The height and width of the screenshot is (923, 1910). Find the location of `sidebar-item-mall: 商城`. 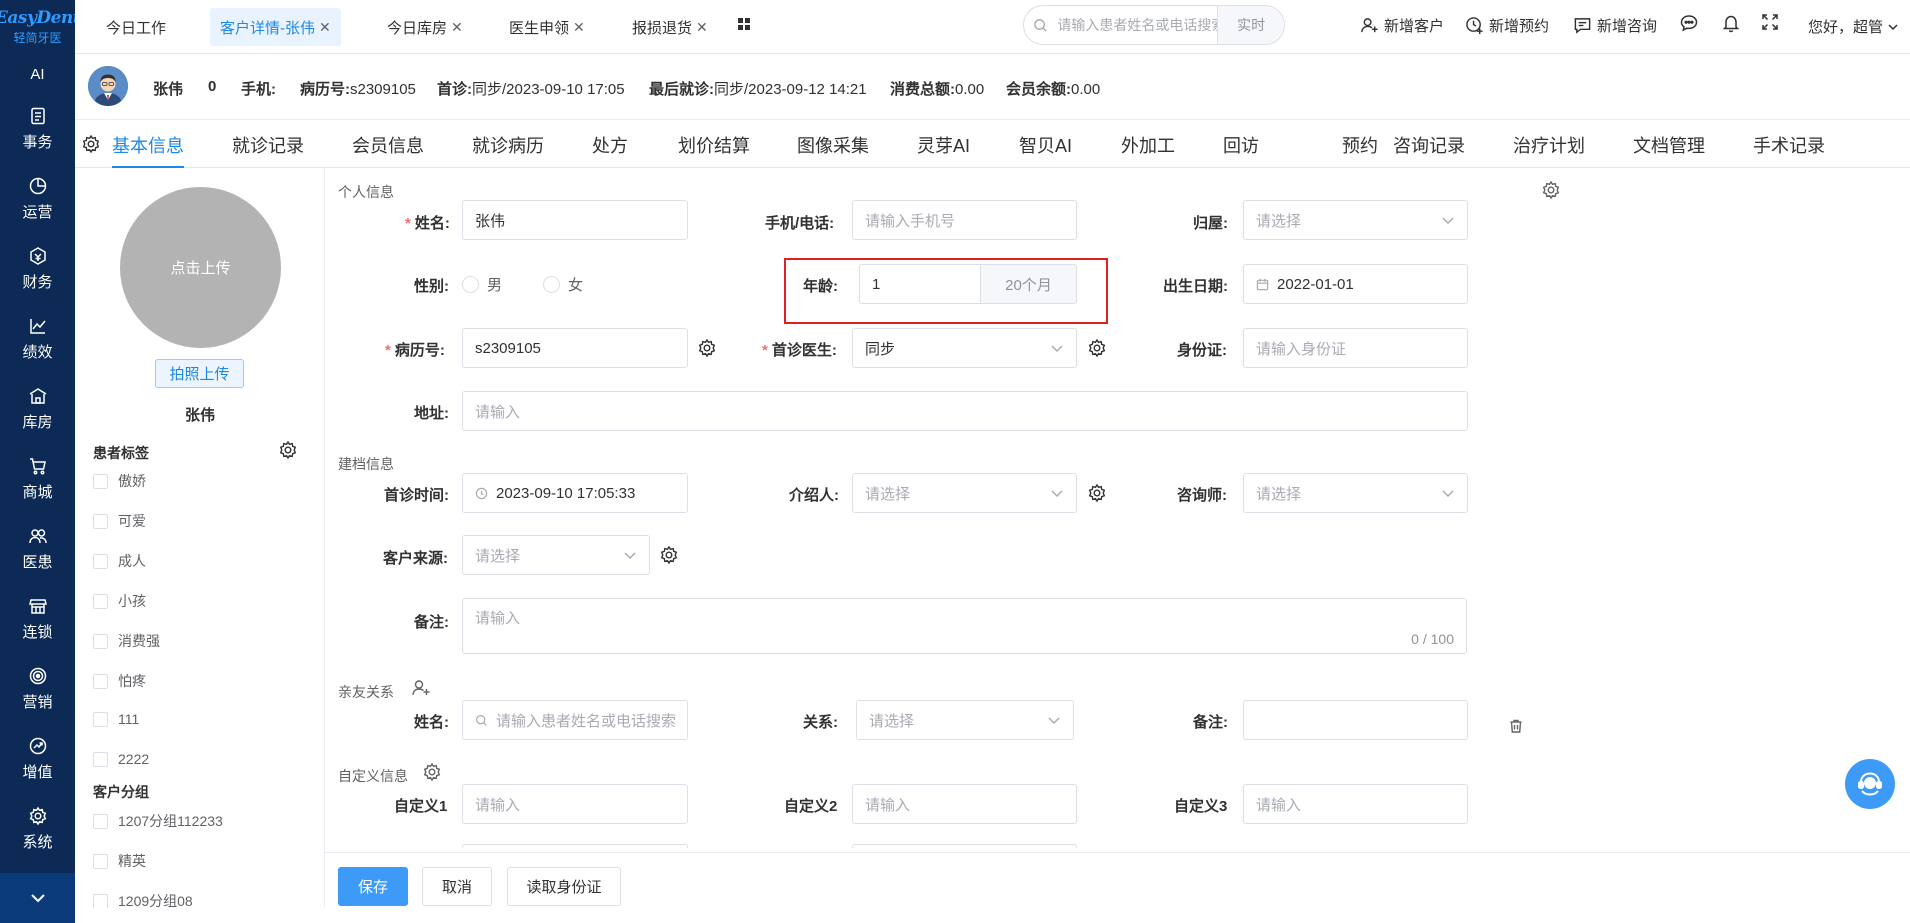

sidebar-item-mall: 商城 is located at coordinates (37, 479).